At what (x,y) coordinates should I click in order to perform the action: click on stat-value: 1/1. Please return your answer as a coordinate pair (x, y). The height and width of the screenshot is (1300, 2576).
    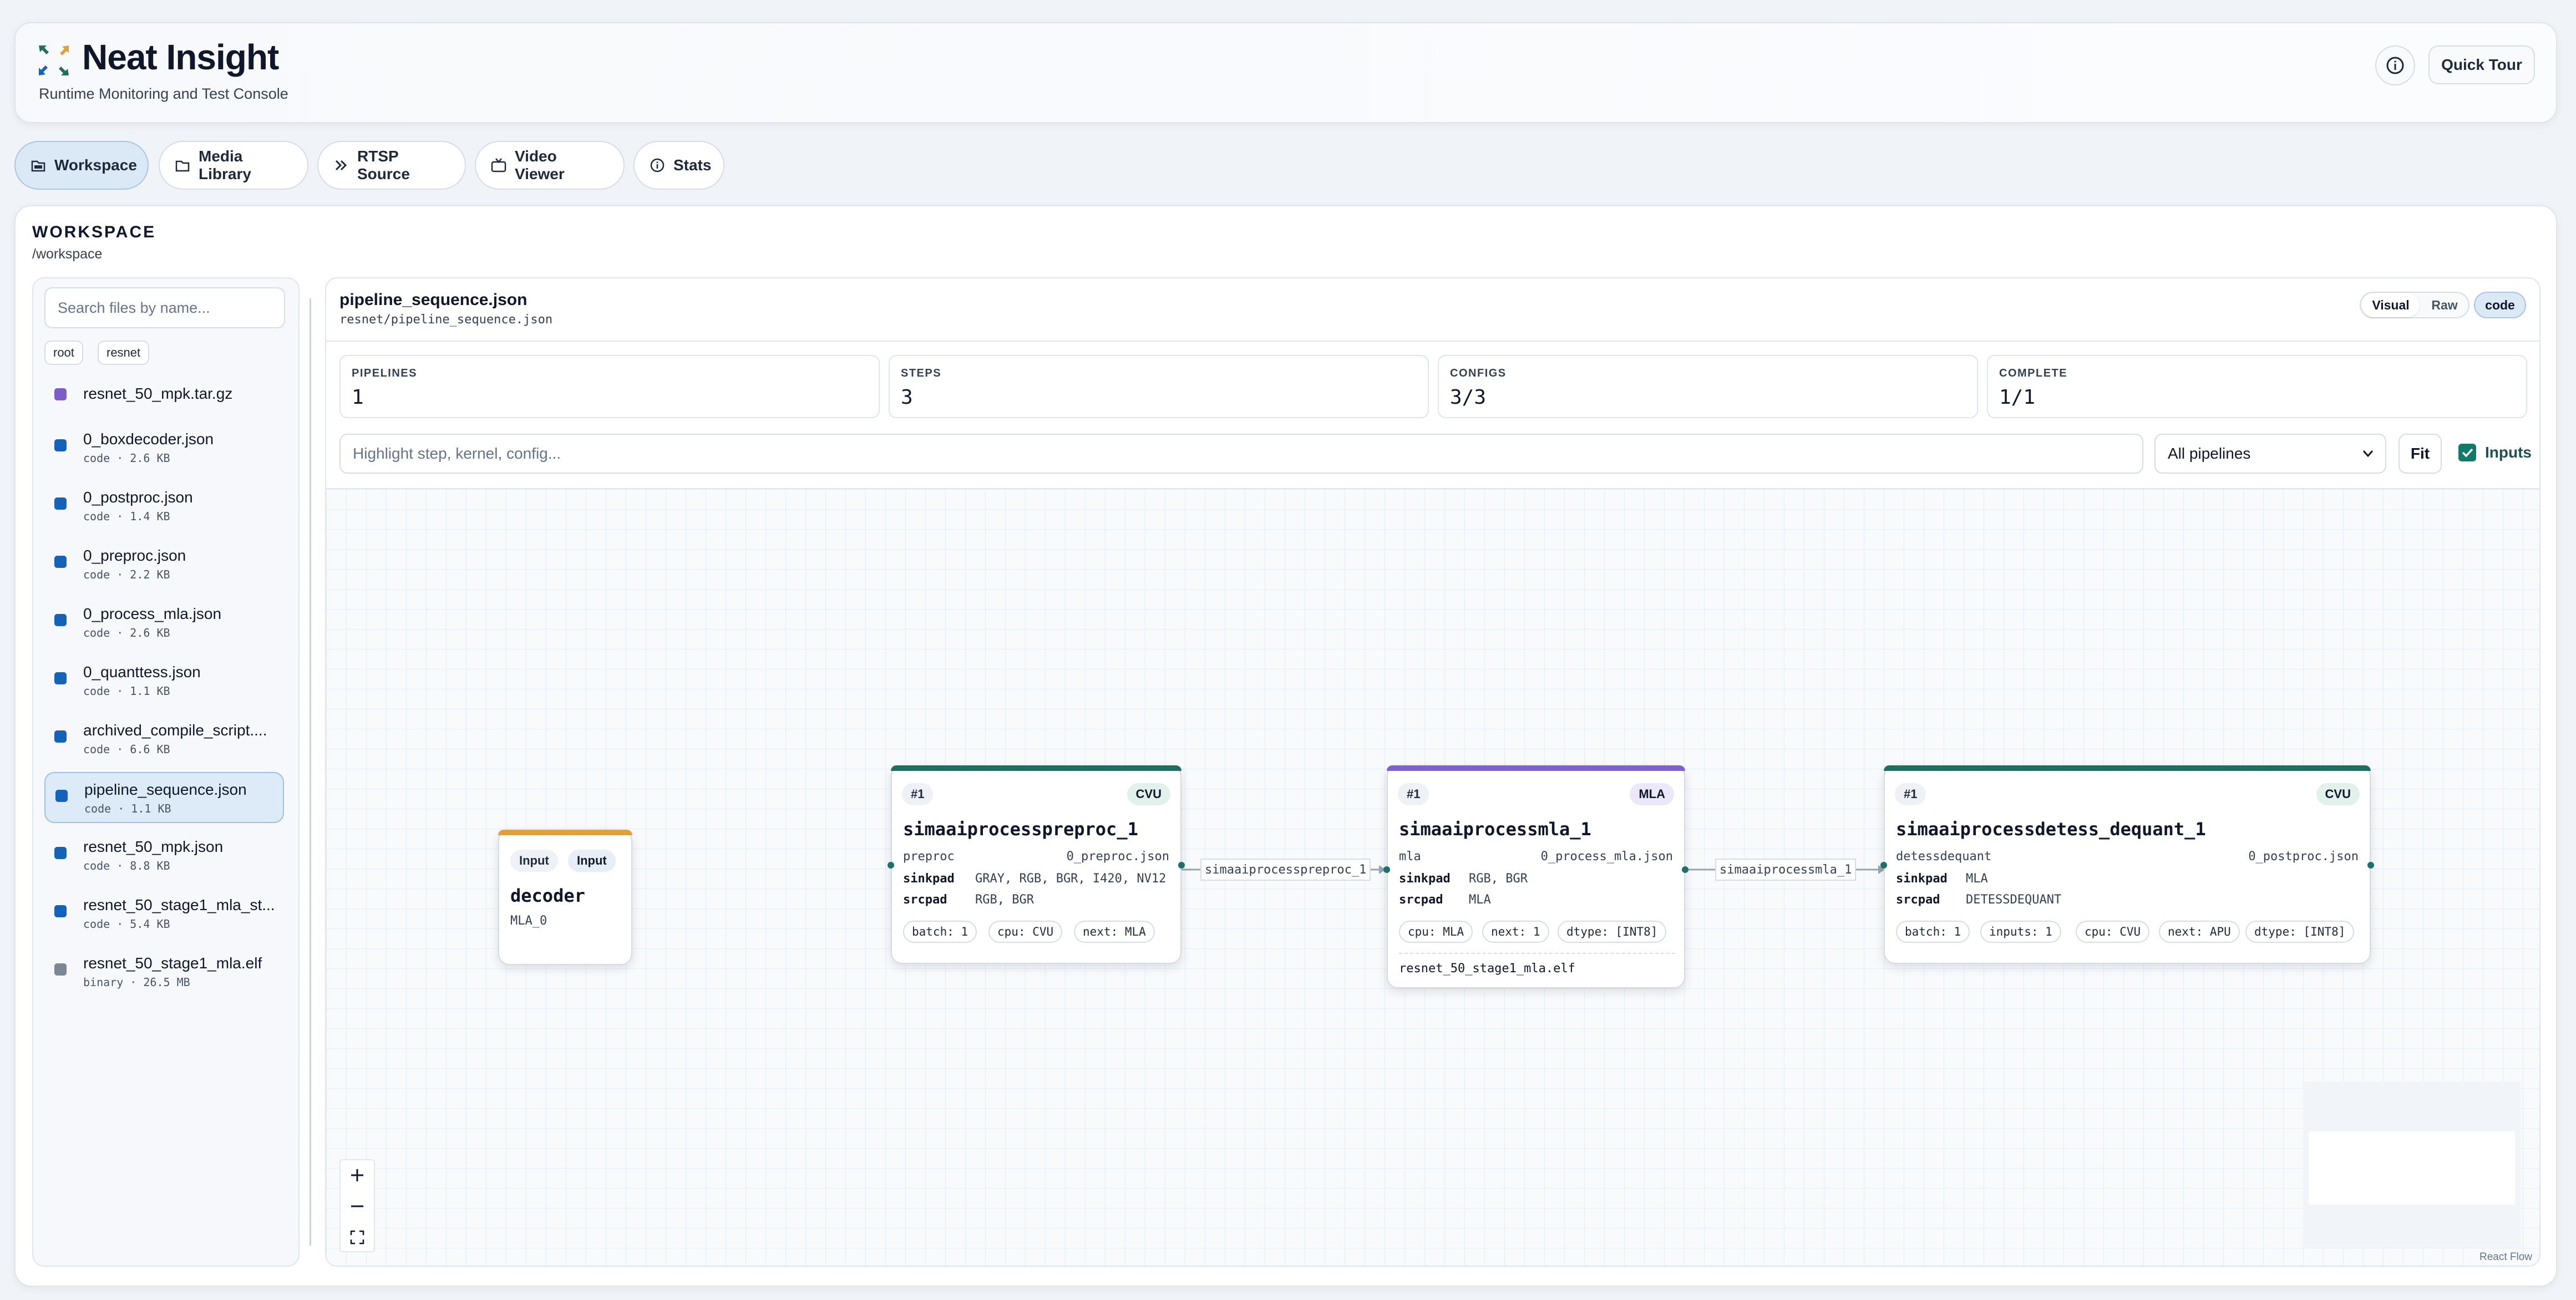
    Looking at the image, I should click on (2017, 397).